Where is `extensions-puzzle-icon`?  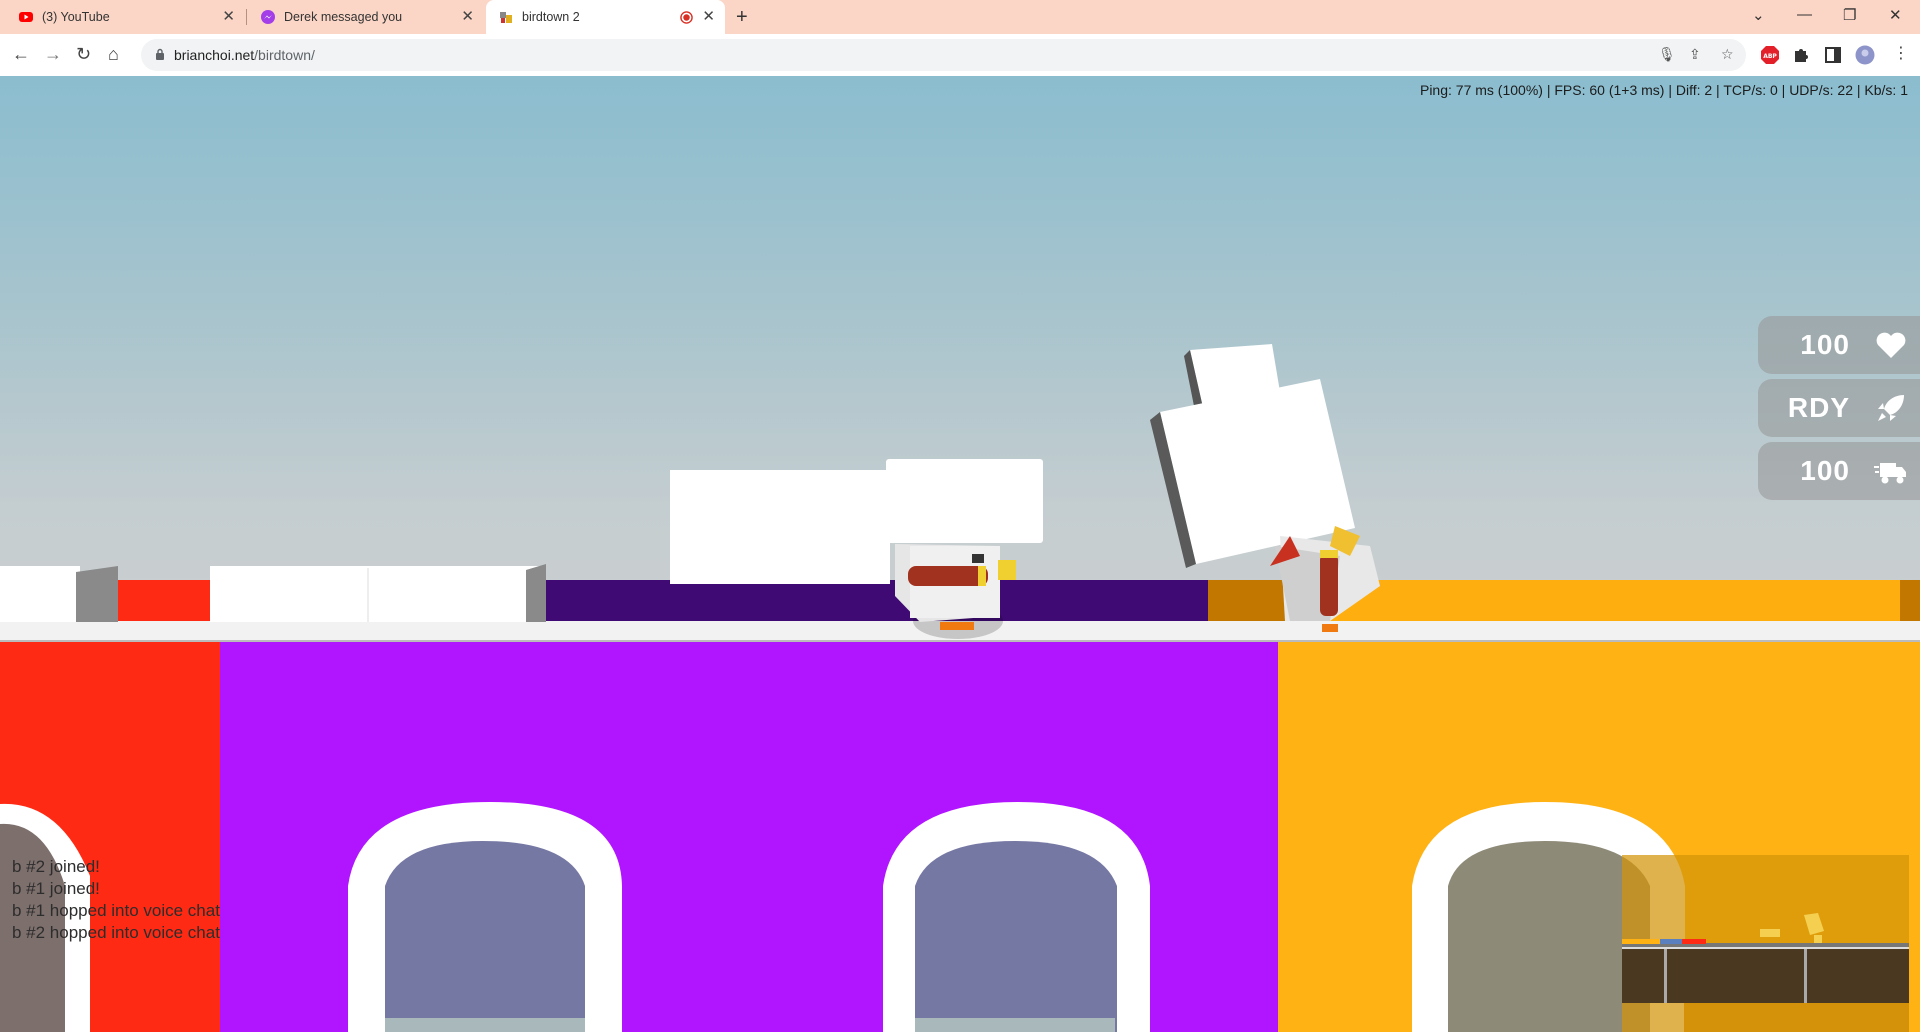
extensions-puzzle-icon is located at coordinates (1801, 55).